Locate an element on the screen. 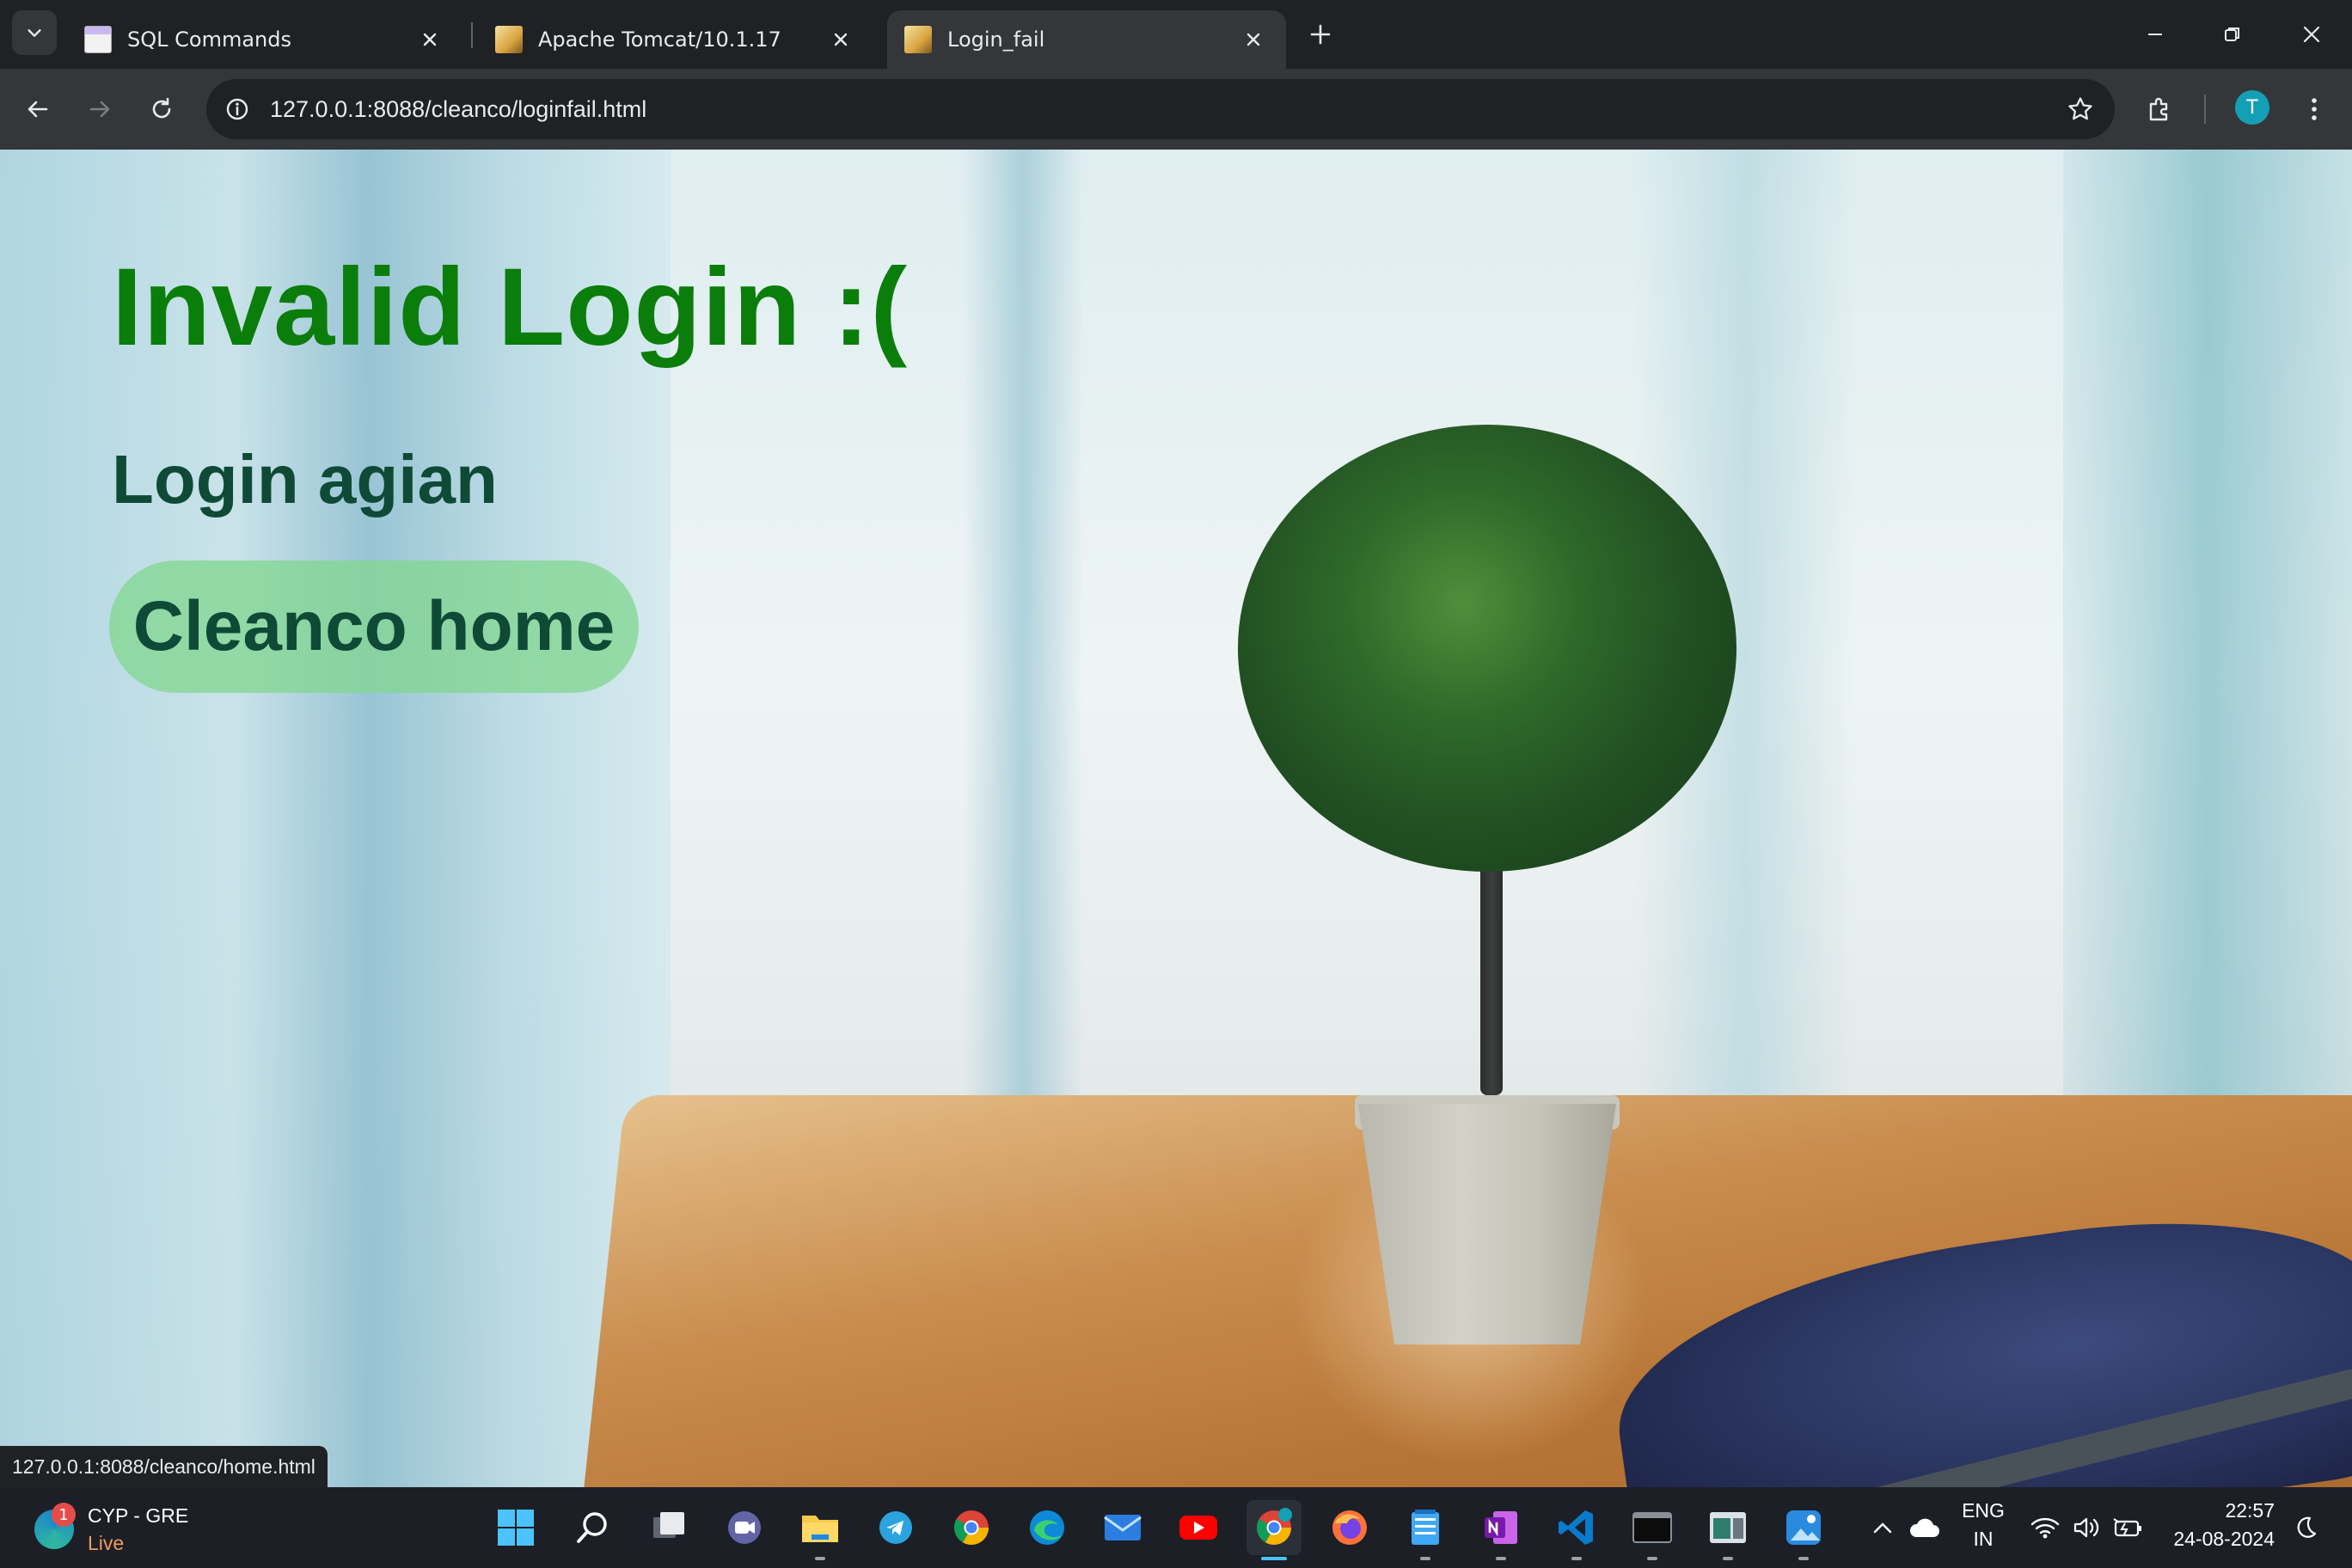 Image resolution: width=2352 pixels, height=1568 pixels. battery-button is located at coordinates (2127, 1527).